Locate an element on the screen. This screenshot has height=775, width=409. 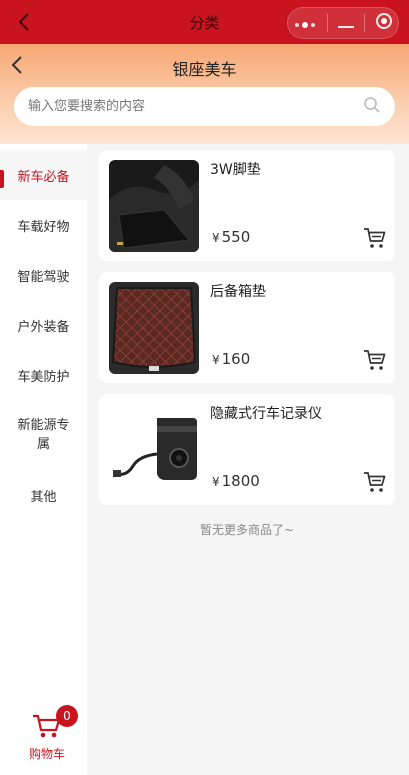
search-input is located at coordinates (195, 106).